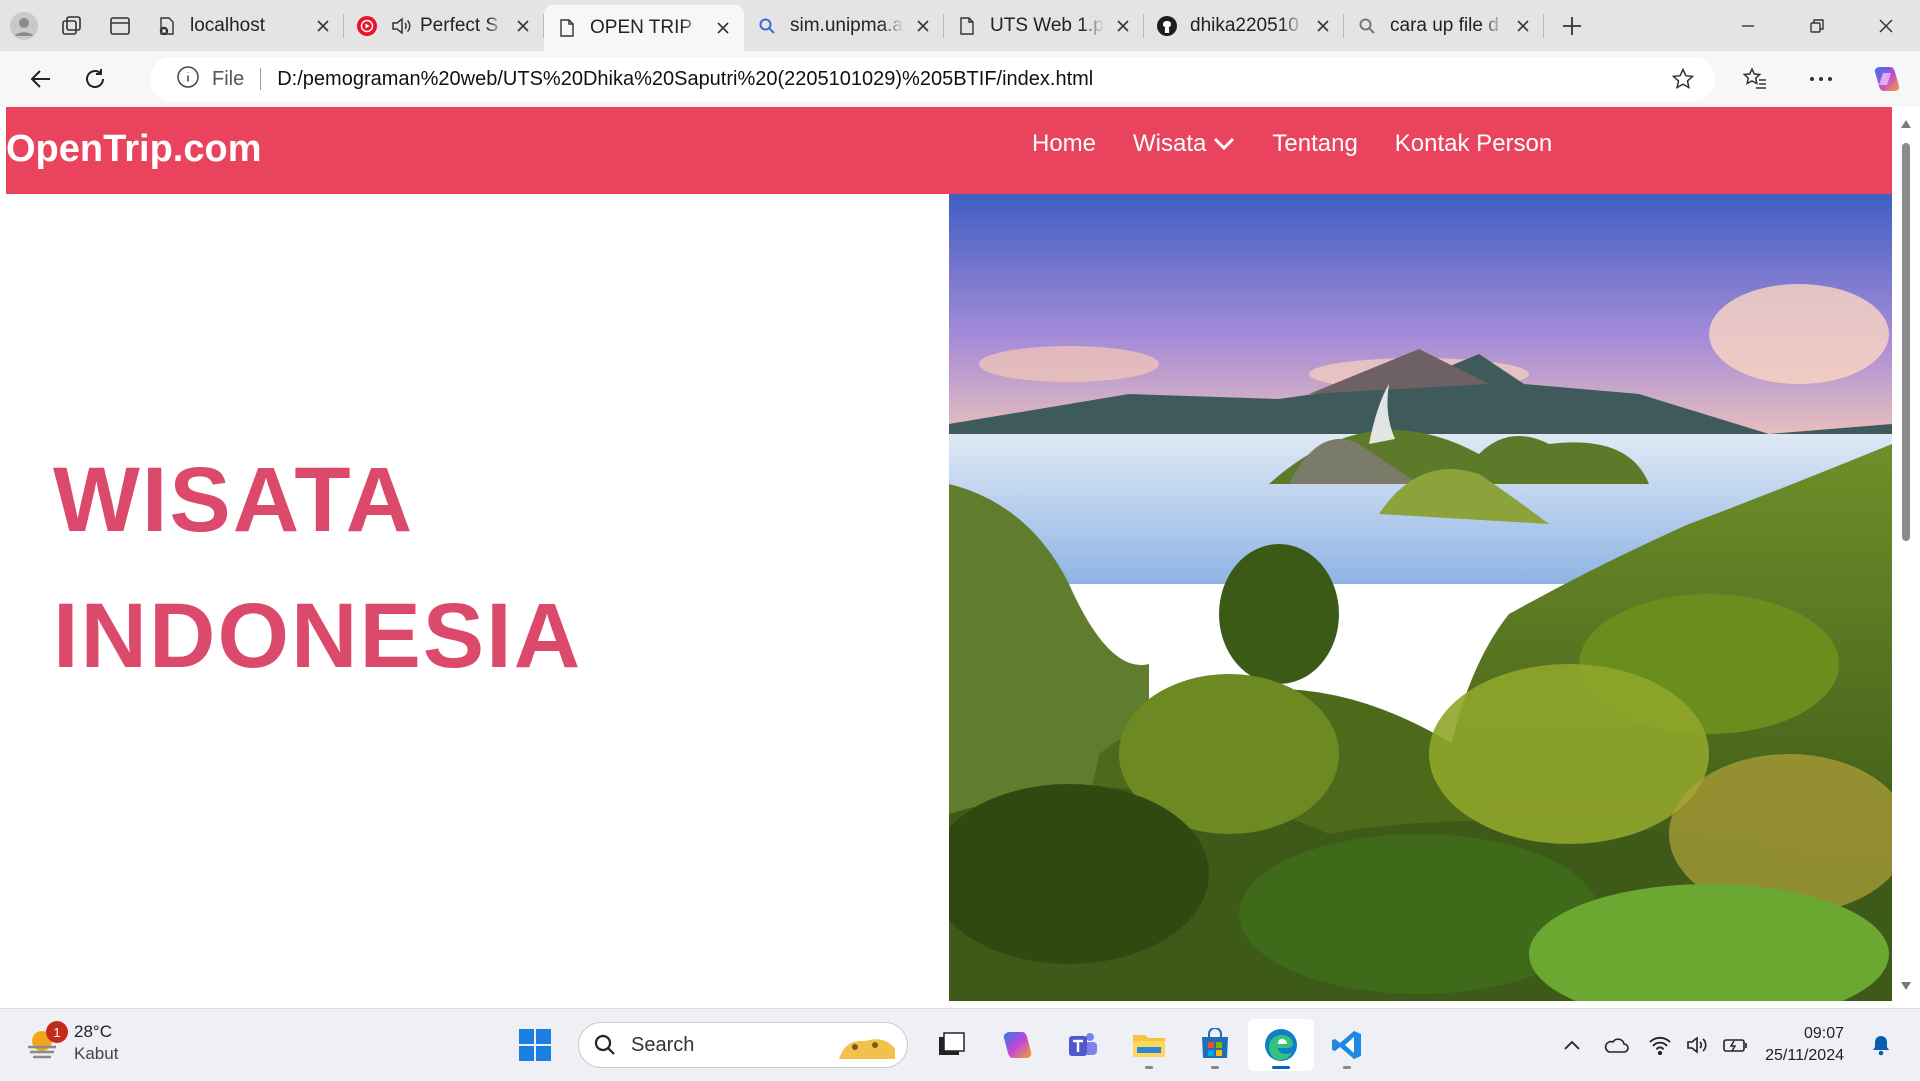 Image resolution: width=1920 pixels, height=1081 pixels. Describe the element at coordinates (1215, 1045) in the screenshot. I see `store-icon` at that location.